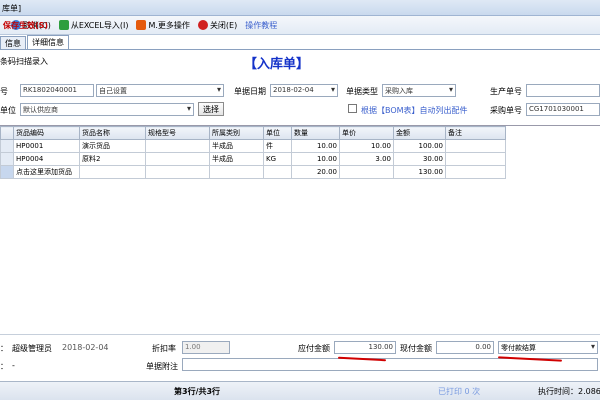 The image size is (600, 400). Describe the element at coordinates (419, 133) in the screenshot. I see `col-header: 金额` at that location.